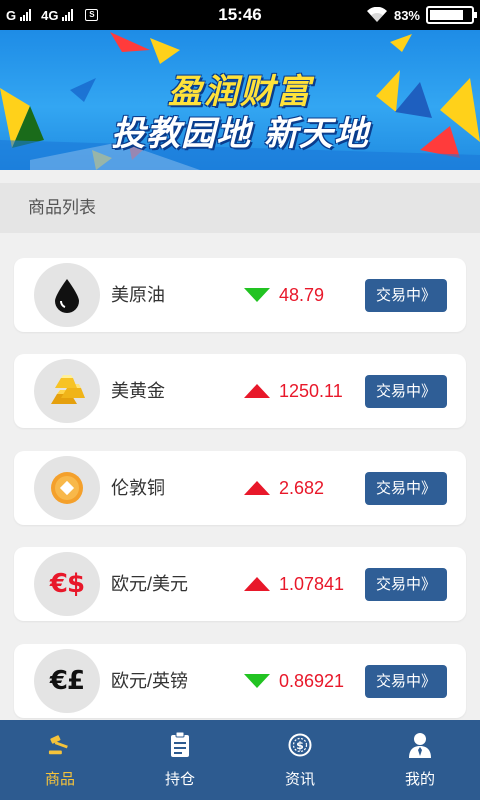  What do you see at coordinates (406, 15) in the screenshot?
I see `battery-percent: 83%` at bounding box center [406, 15].